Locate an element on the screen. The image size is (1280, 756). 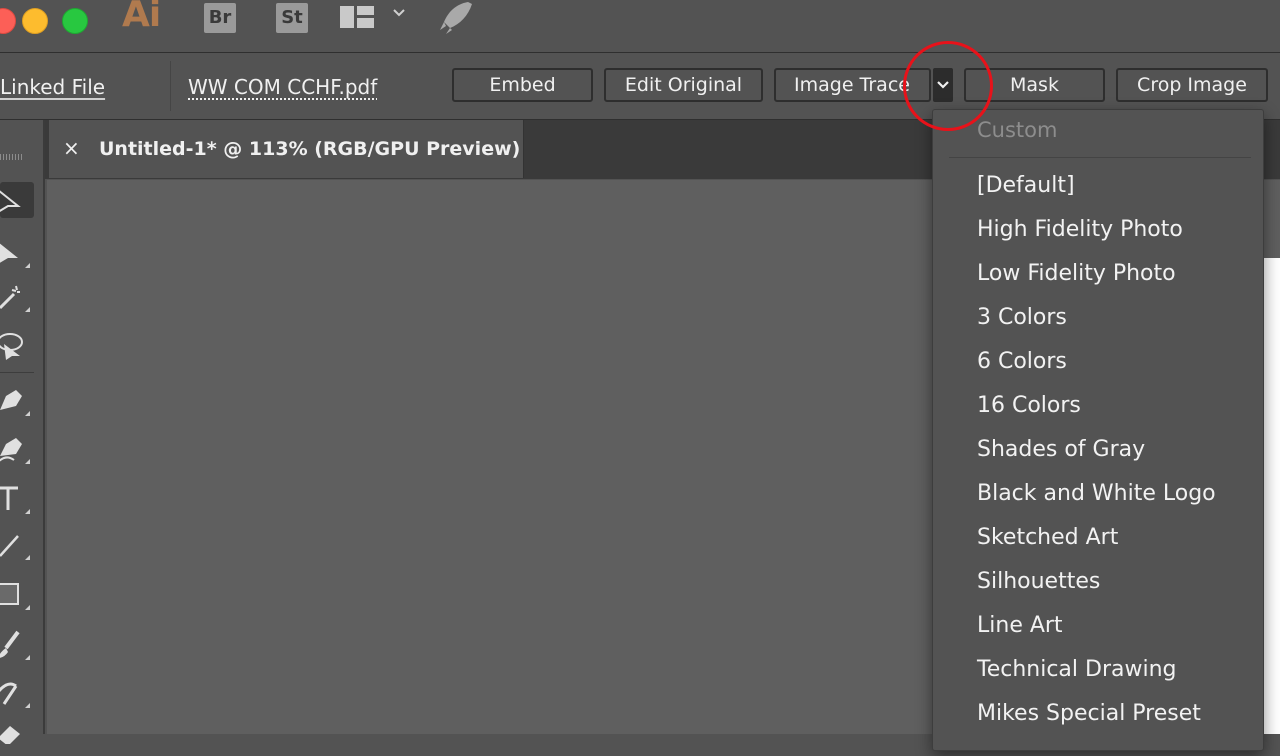
shaper-tool is located at coordinates (17, 692).